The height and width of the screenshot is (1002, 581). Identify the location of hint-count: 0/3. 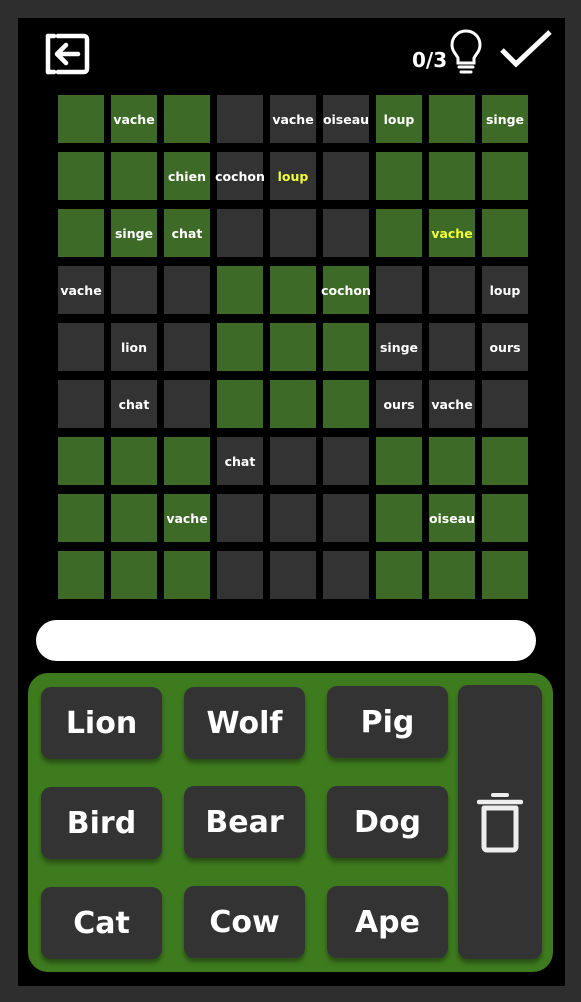
(430, 60).